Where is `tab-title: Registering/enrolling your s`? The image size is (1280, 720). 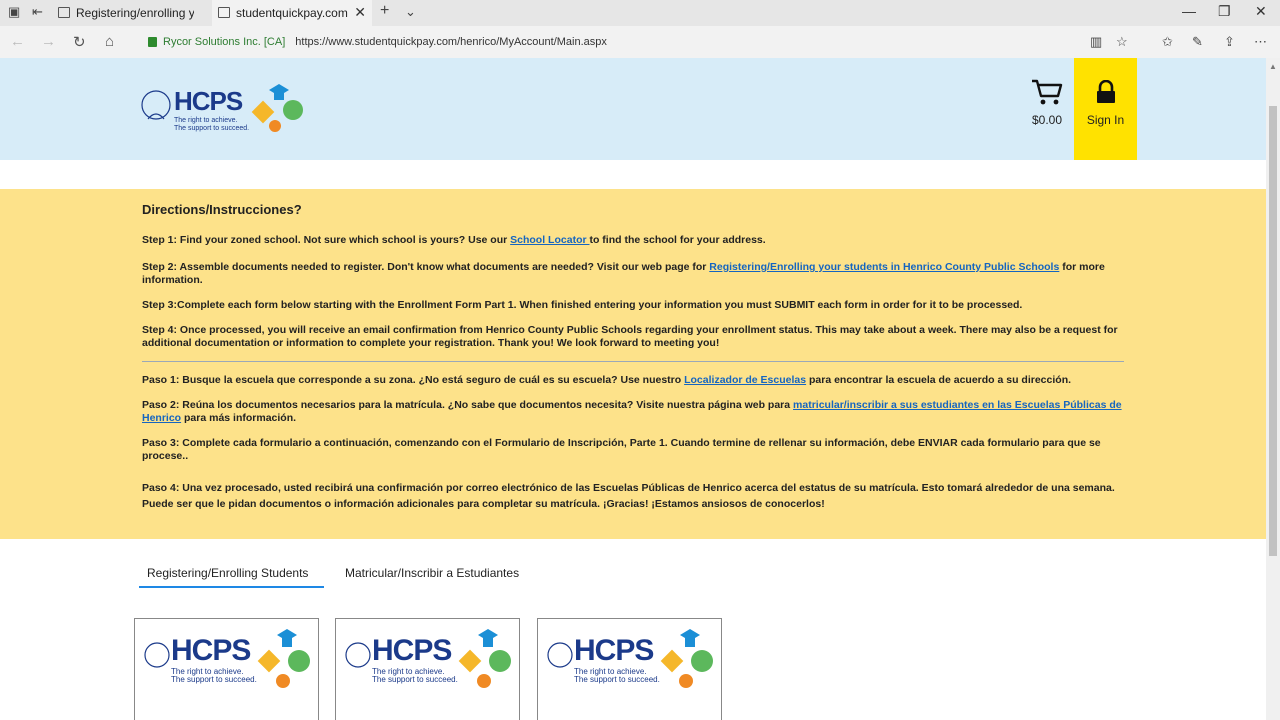 tab-title: Registering/enrolling your s is located at coordinates (135, 13).